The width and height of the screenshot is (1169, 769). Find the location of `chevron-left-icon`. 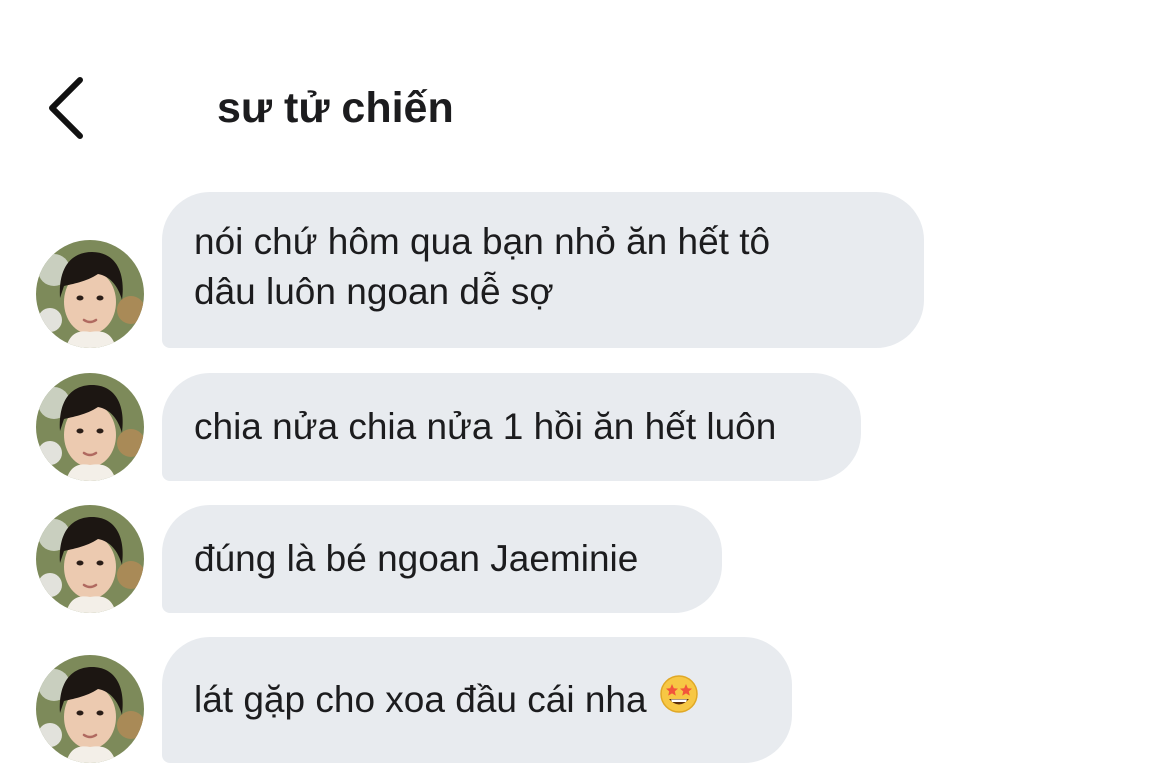

chevron-left-icon is located at coordinates (66, 108).